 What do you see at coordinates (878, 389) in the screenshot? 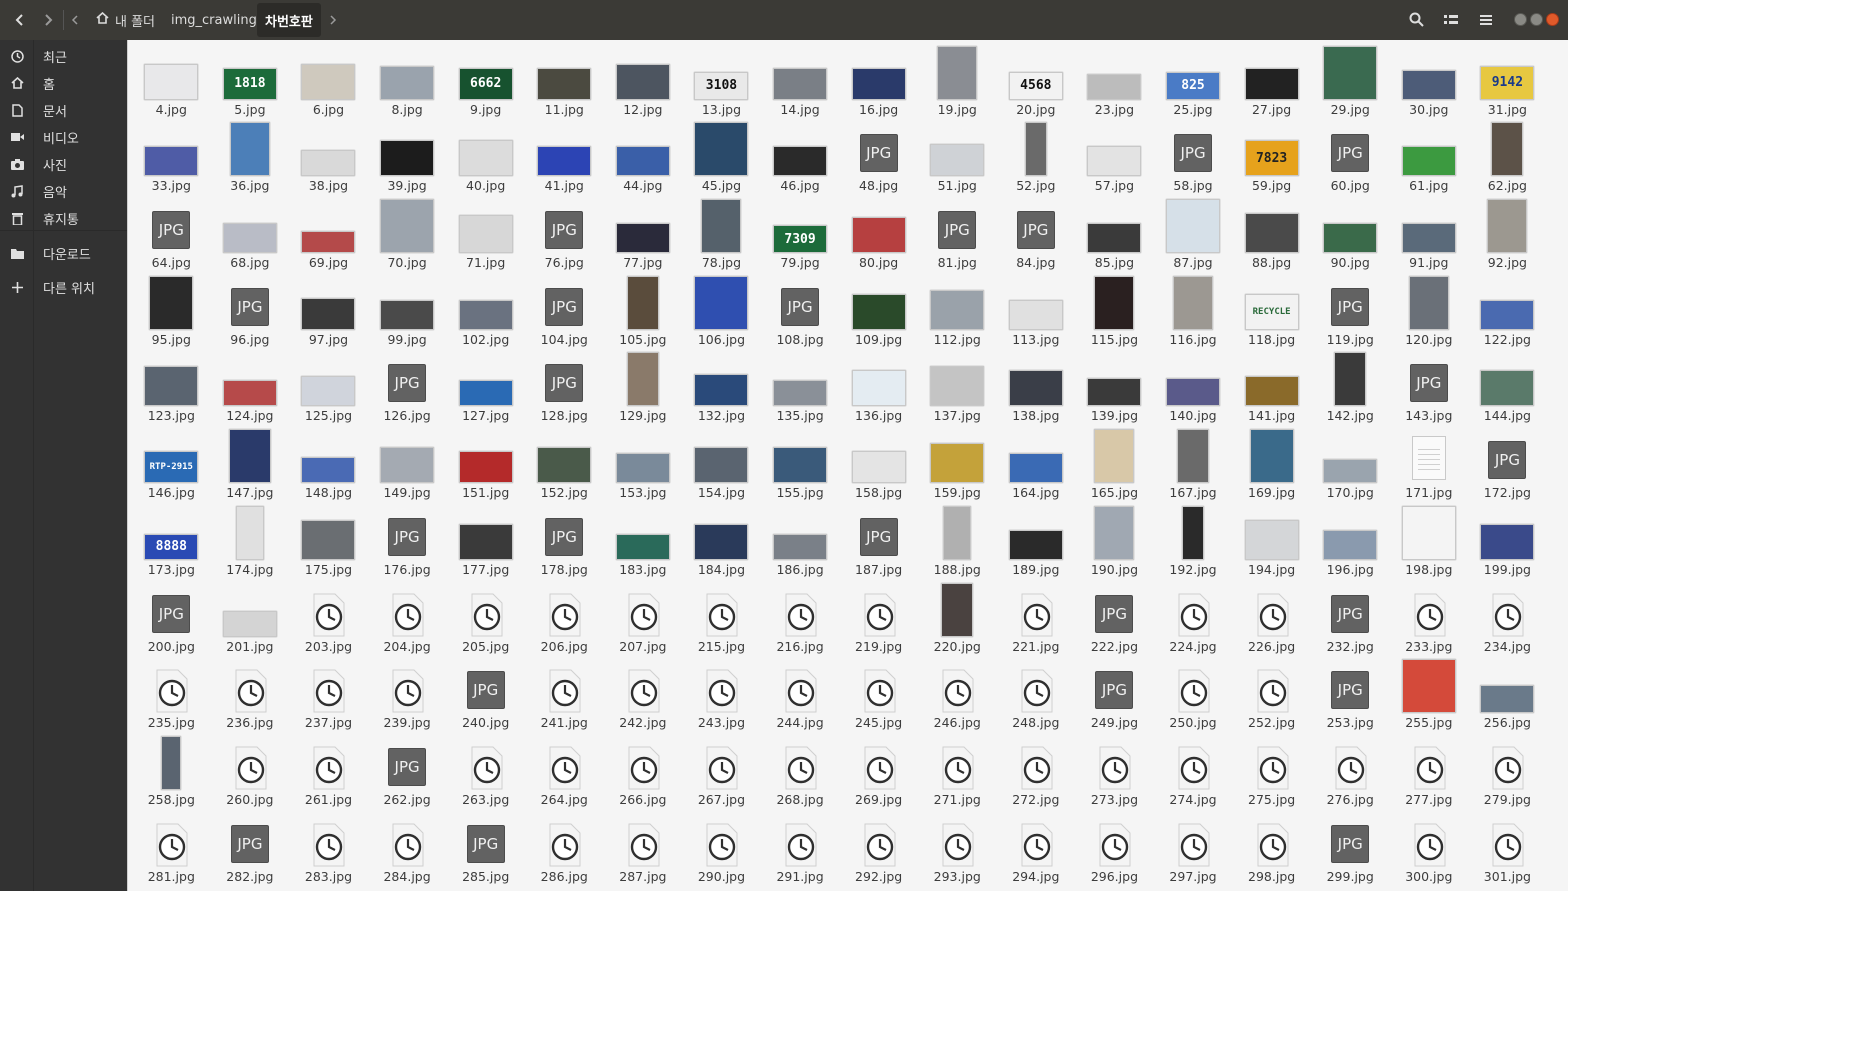
I see `file-item: 136.jpg` at bounding box center [878, 389].